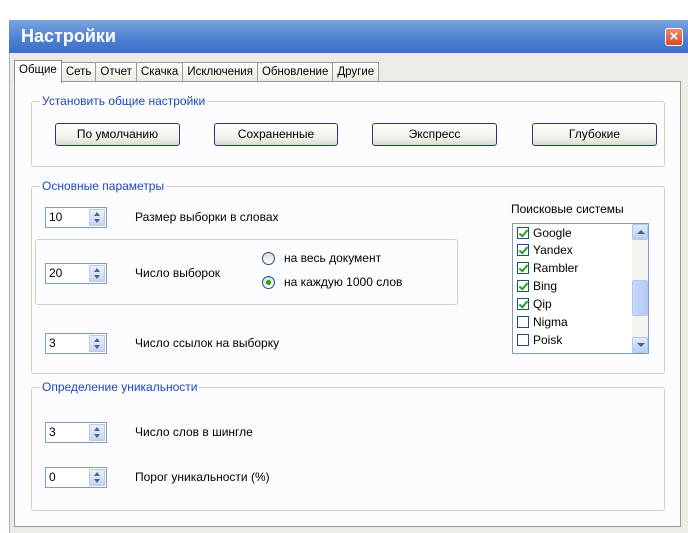 This screenshot has height=533, width=688. Describe the element at coordinates (116, 72) in the screenshot. I see `tab-report: Отчет` at that location.